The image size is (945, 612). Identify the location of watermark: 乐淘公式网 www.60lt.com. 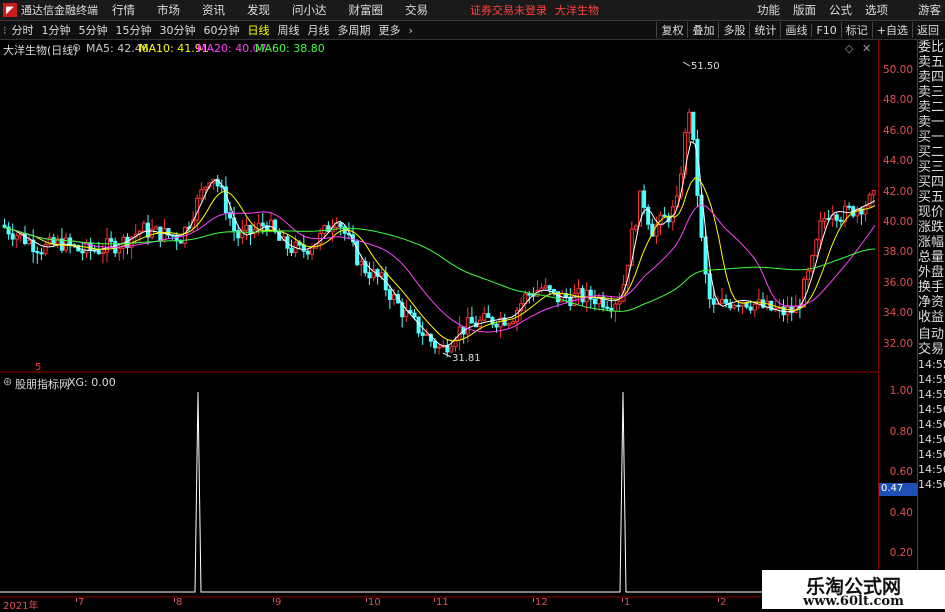
(853, 589).